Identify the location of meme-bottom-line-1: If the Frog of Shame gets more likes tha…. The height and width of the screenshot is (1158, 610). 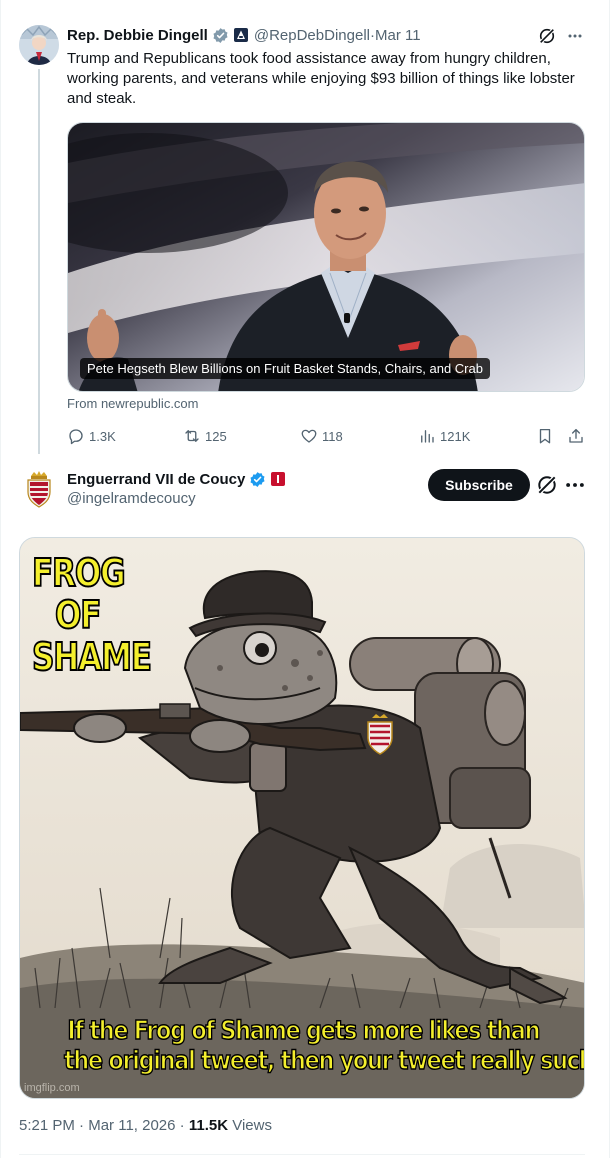
(303, 1031).